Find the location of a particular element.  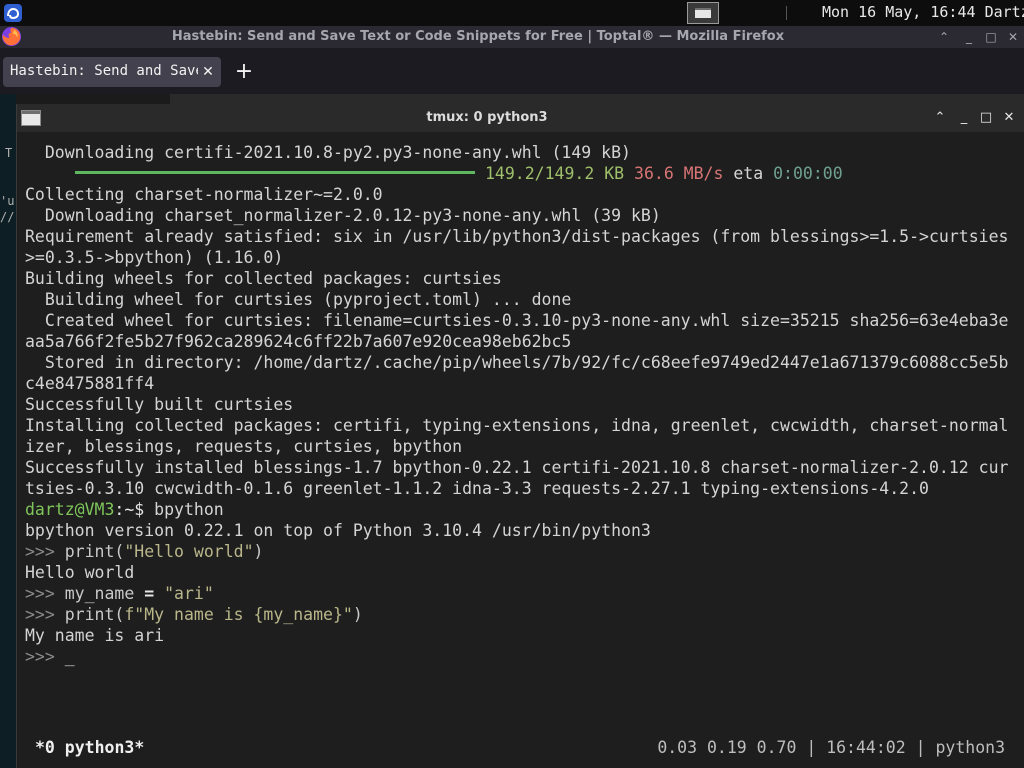

repl-input-line: >>> print(f"My name is {my_name}") is located at coordinates (194, 614).